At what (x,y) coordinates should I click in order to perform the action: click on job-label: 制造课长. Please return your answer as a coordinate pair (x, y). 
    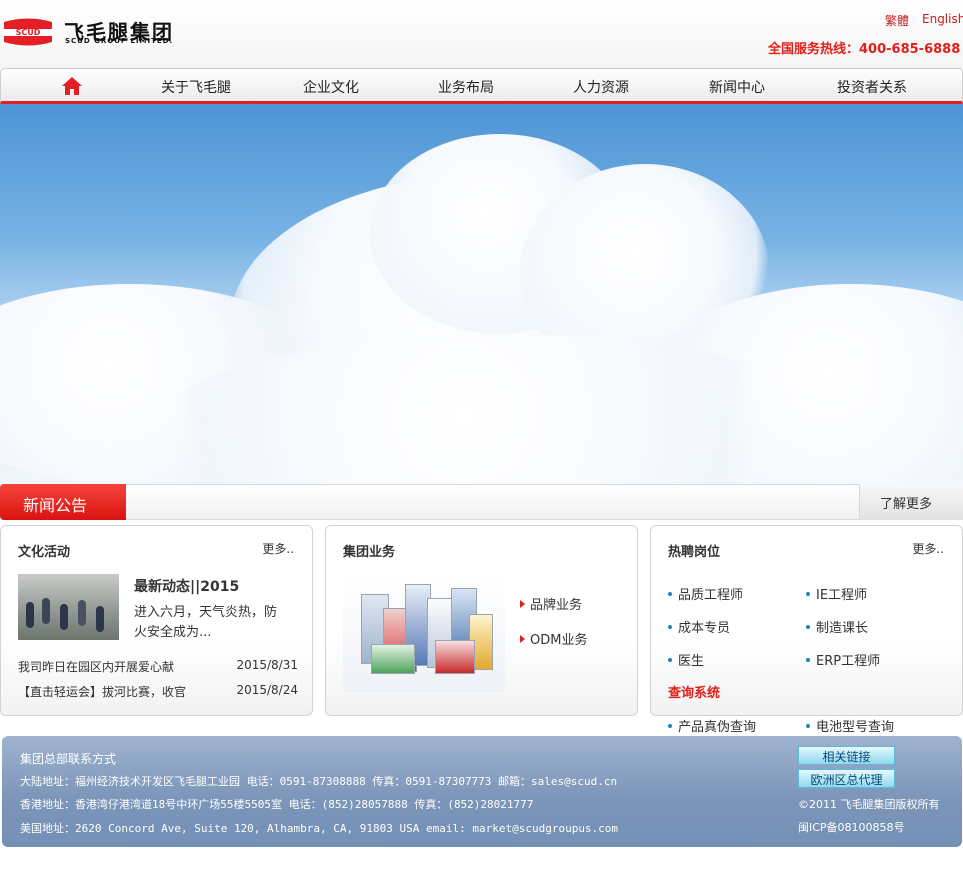
    Looking at the image, I should click on (842, 628).